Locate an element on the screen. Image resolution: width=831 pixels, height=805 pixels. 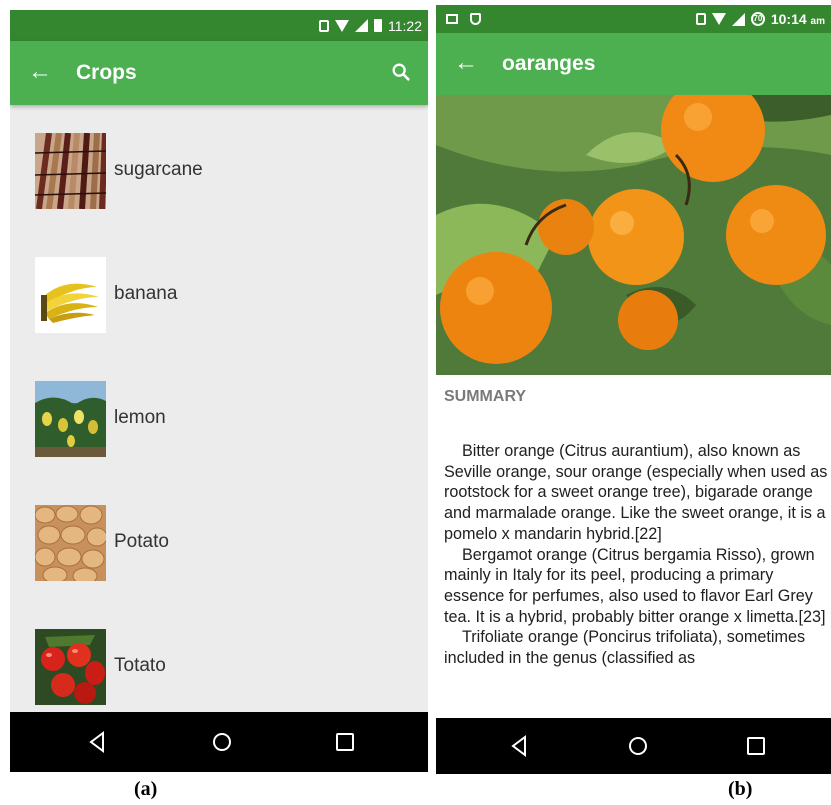
caption-b: (b) is located at coordinates (740, 789).